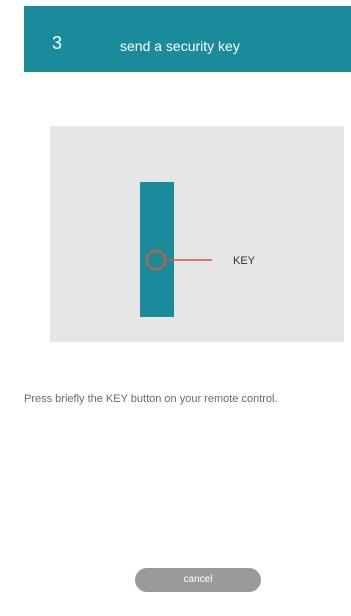  Describe the element at coordinates (244, 261) in the screenshot. I see `key-label: KEY` at that location.